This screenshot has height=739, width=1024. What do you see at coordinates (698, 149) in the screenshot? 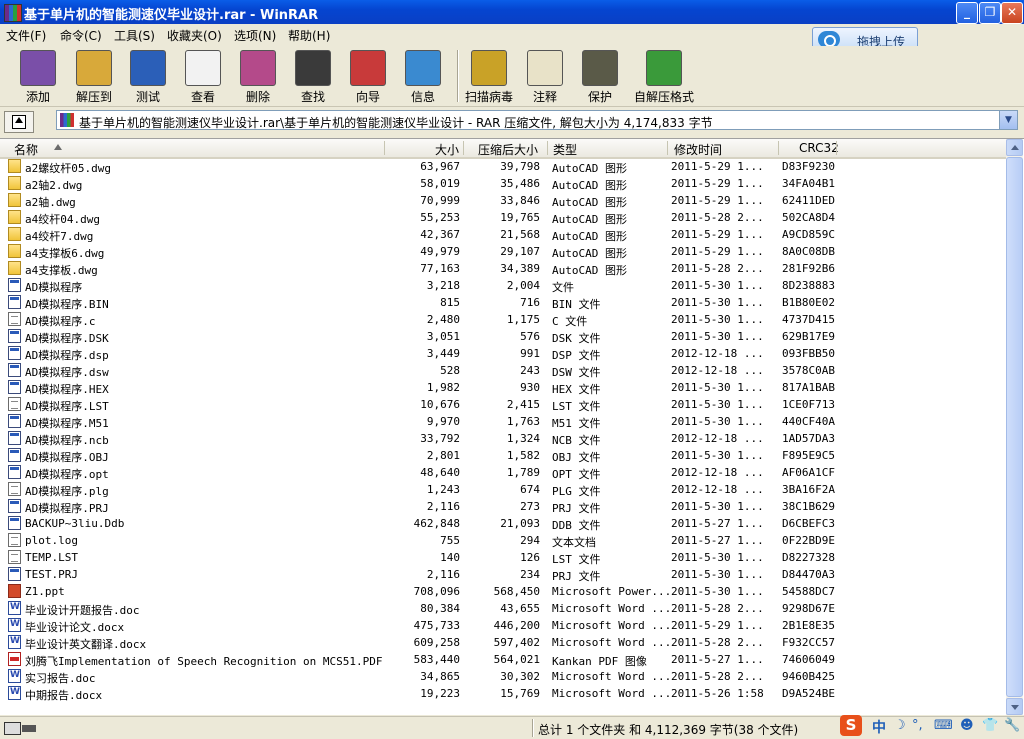
I see `column-modified: 修改时间` at bounding box center [698, 149].